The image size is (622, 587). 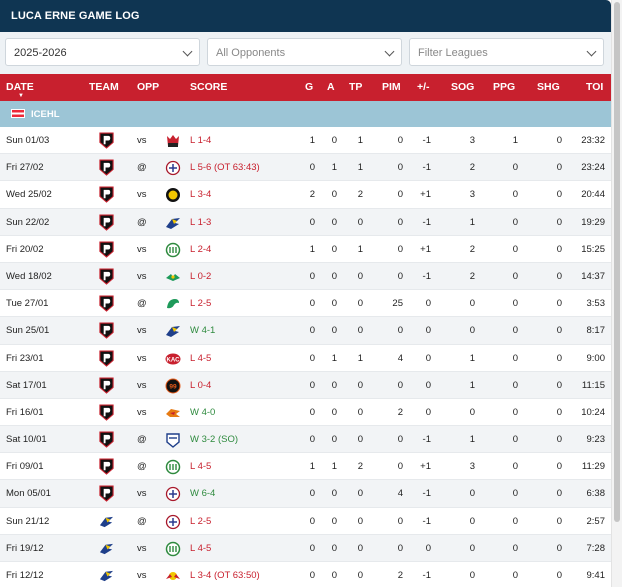 I want to click on table-row: Fri 19/12 vs L 4-5 0 0 0 0 0 0 0 0 7:28, so click(x=305, y=548).